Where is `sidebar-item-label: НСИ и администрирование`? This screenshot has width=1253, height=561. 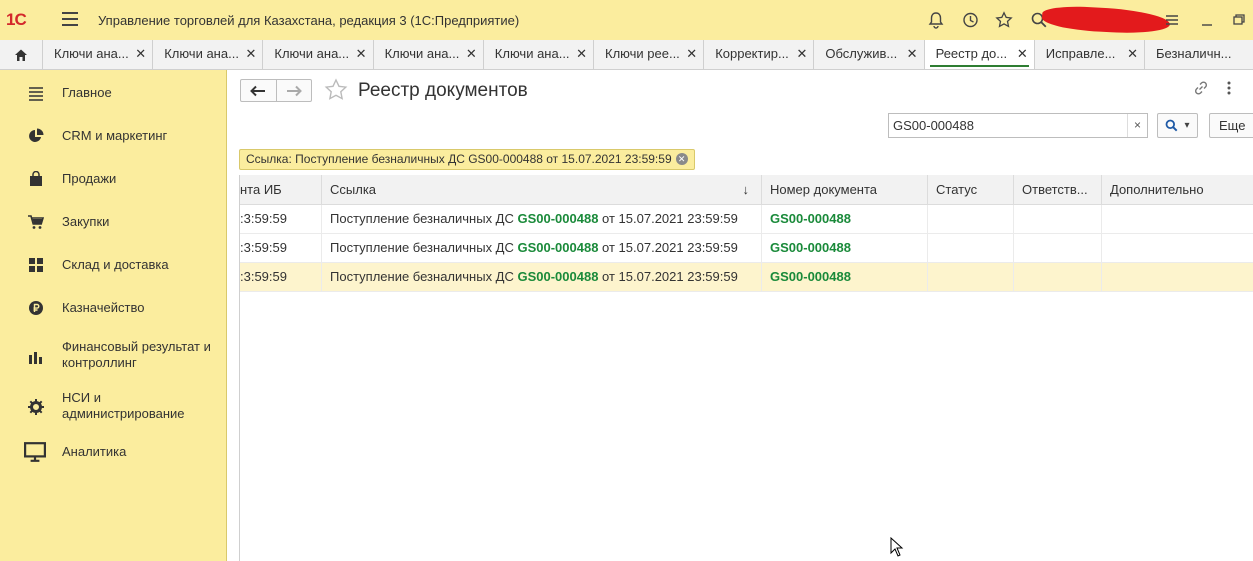 sidebar-item-label: НСИ и администрирование is located at coordinates (123, 405).